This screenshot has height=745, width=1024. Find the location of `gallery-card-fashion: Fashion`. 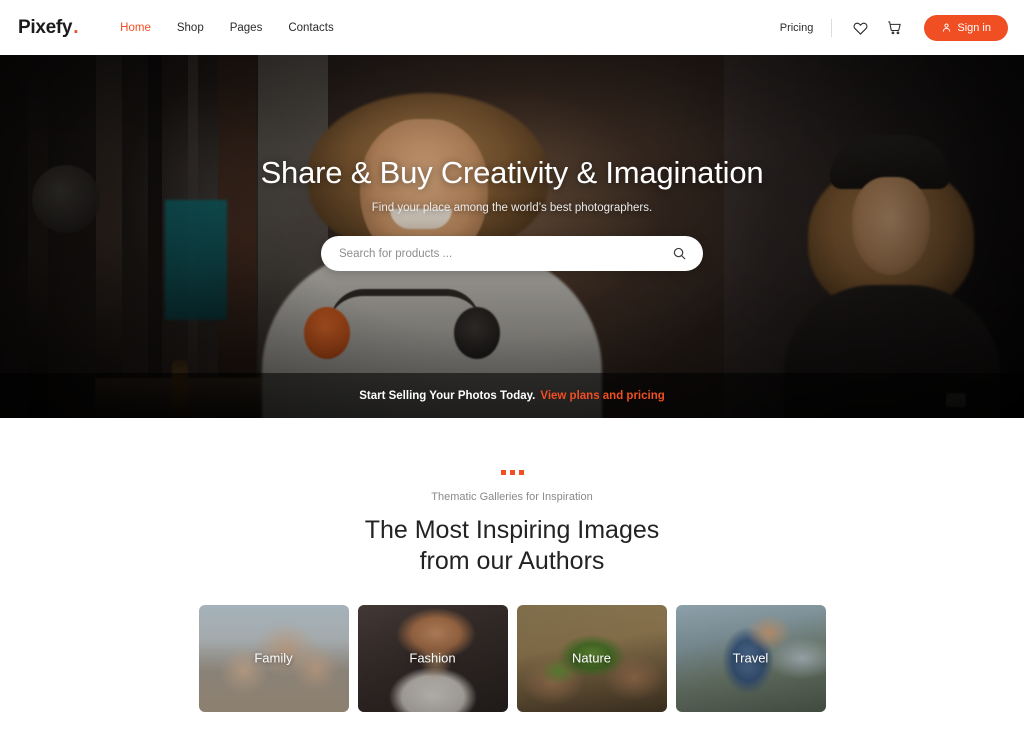

gallery-card-fashion: Fashion is located at coordinates (432, 658).